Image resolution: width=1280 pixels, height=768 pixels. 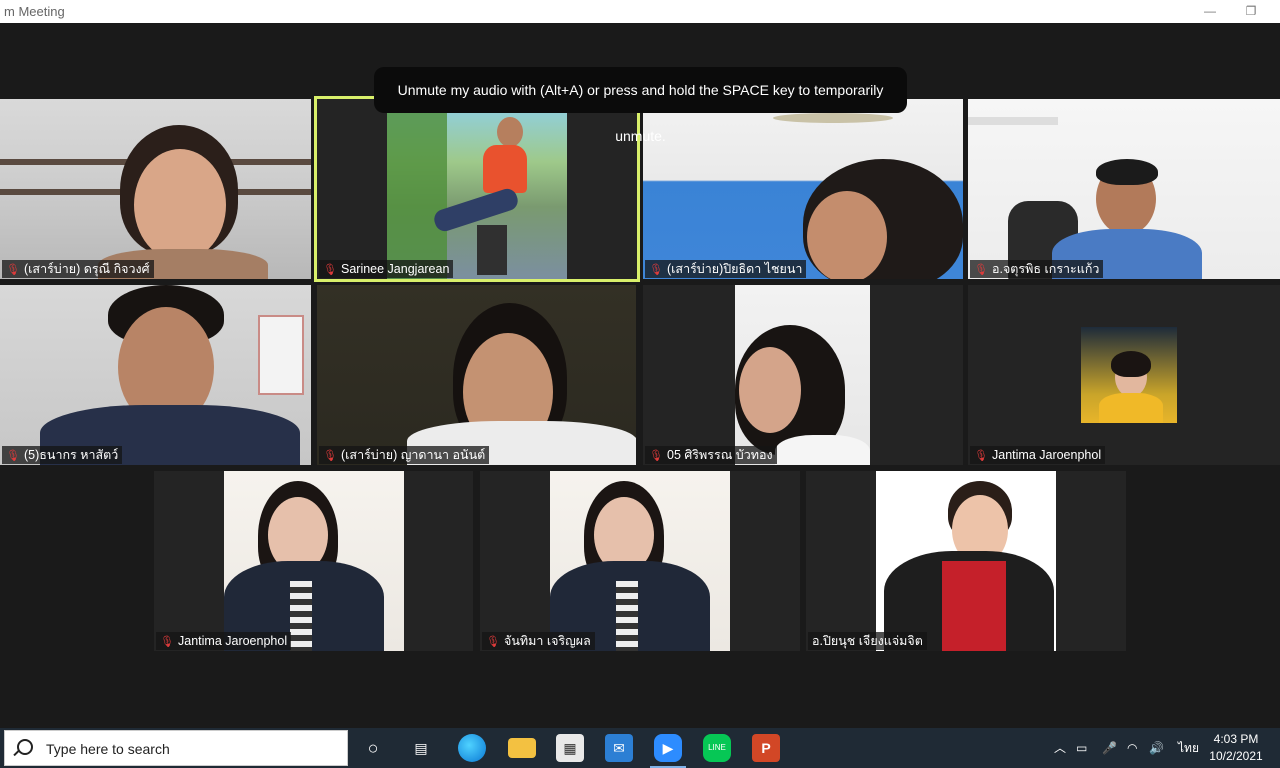 What do you see at coordinates (373, 748) in the screenshot?
I see `cortana-icon: ○` at bounding box center [373, 748].